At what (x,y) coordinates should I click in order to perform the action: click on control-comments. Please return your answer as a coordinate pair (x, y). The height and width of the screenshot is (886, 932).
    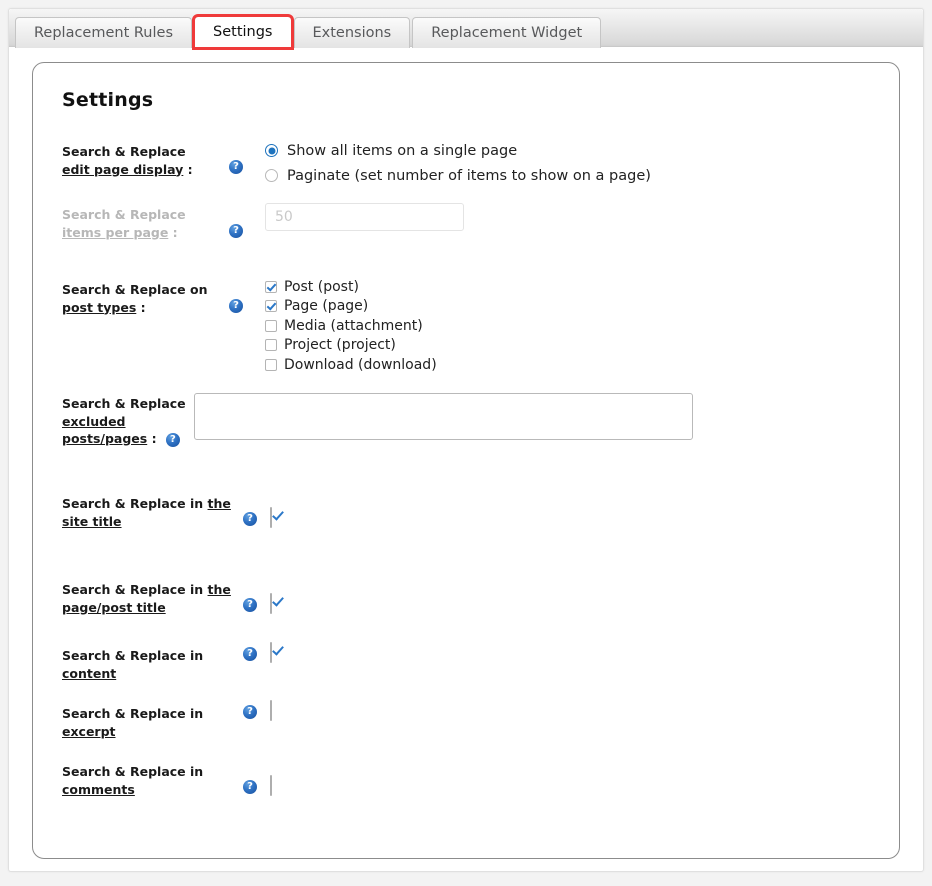
    Looking at the image, I should click on (582, 777).